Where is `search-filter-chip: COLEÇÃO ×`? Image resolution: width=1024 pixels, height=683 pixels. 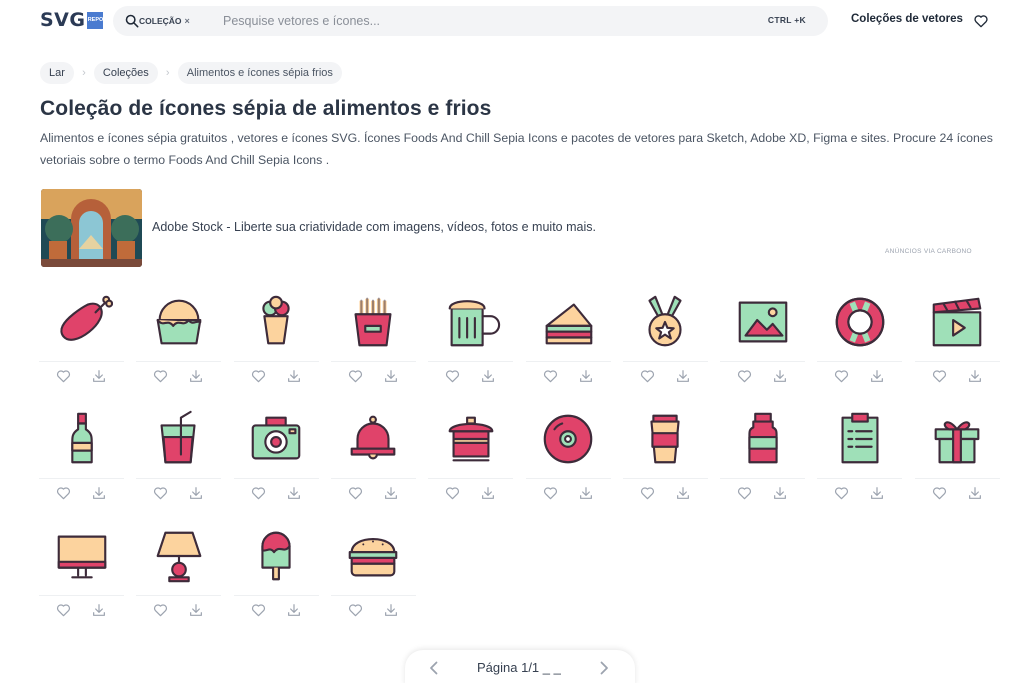 search-filter-chip: COLEÇÃO × is located at coordinates (168, 21).